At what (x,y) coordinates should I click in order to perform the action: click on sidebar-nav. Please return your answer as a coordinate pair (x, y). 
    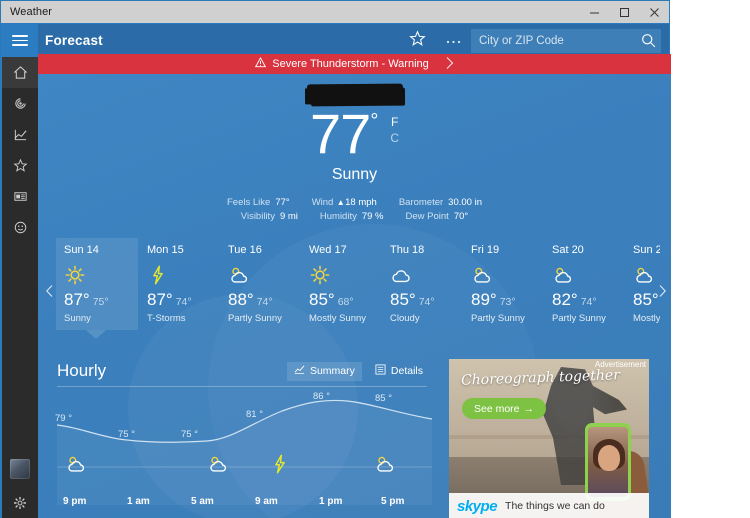
    Looking at the image, I should click on (20, 271).